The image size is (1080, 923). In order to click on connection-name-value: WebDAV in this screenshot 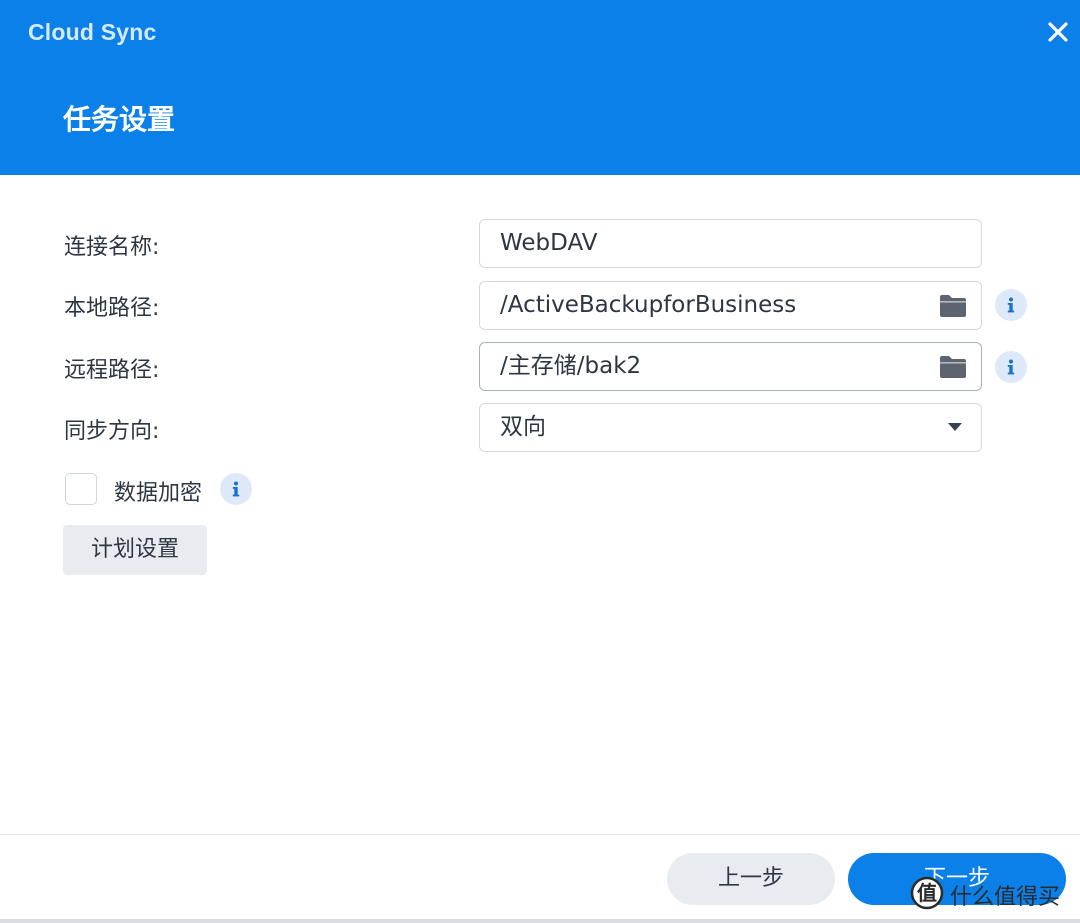, I will do `click(549, 243)`.